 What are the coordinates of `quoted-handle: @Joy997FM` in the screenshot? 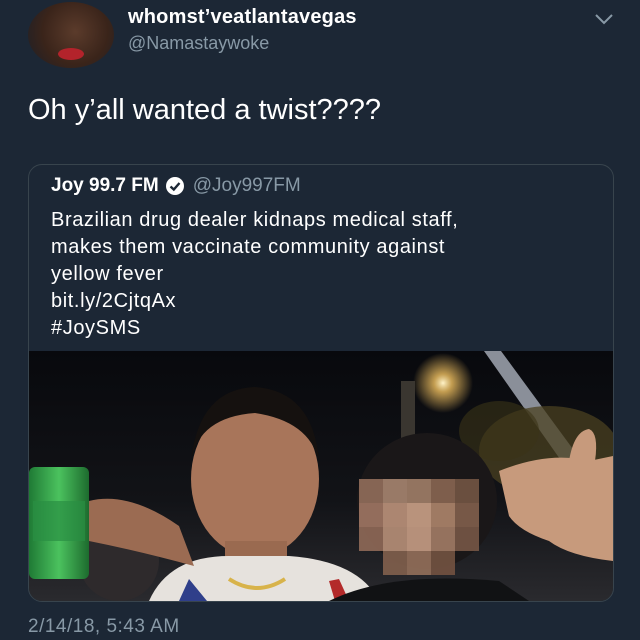 It's located at (247, 186).